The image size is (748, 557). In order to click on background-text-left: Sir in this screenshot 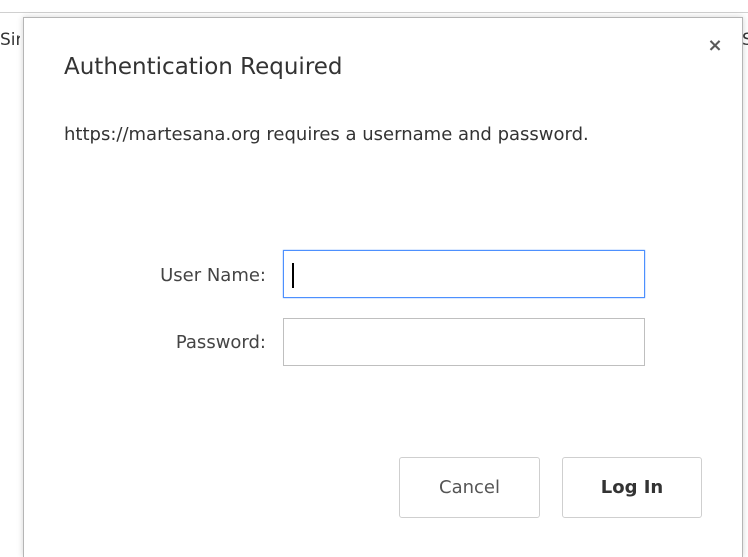, I will do `click(10, 40)`.